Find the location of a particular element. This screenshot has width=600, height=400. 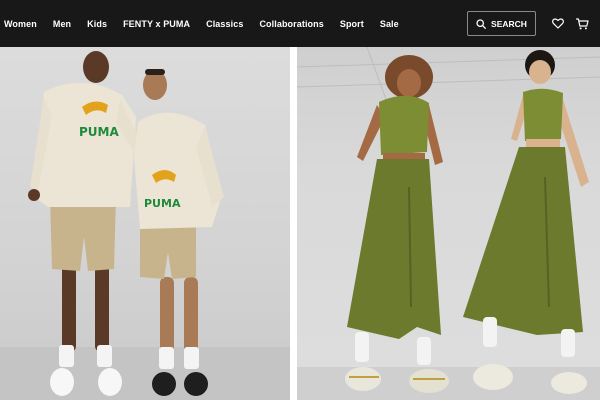

wishlist-button is located at coordinates (558, 24).